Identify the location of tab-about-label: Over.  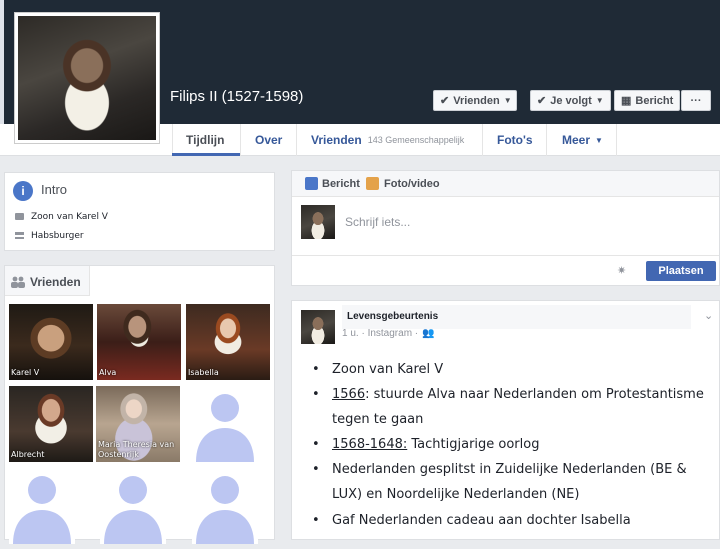
(269, 140).